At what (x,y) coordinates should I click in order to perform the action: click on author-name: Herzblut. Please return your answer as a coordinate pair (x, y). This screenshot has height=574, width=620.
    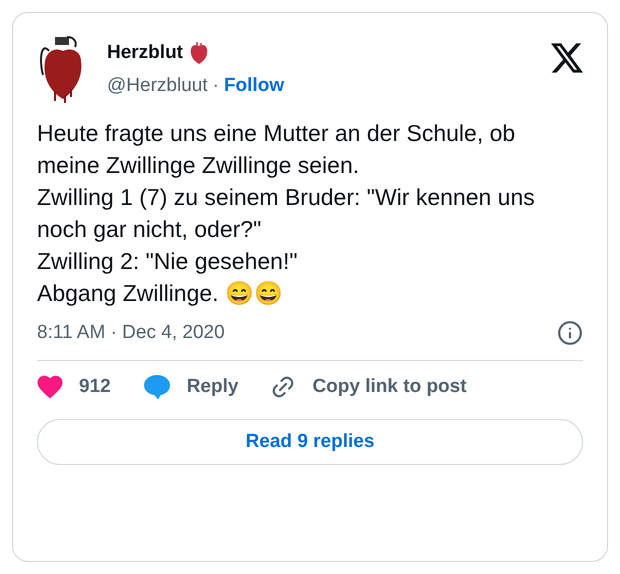
    Looking at the image, I should click on (145, 53).